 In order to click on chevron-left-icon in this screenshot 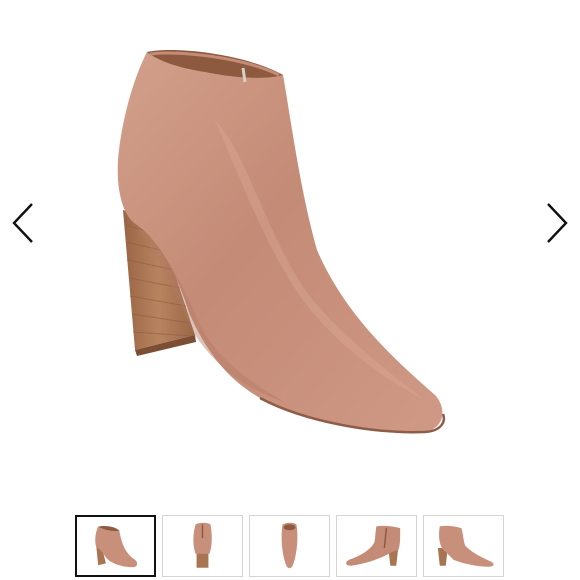, I will do `click(22, 223)`.